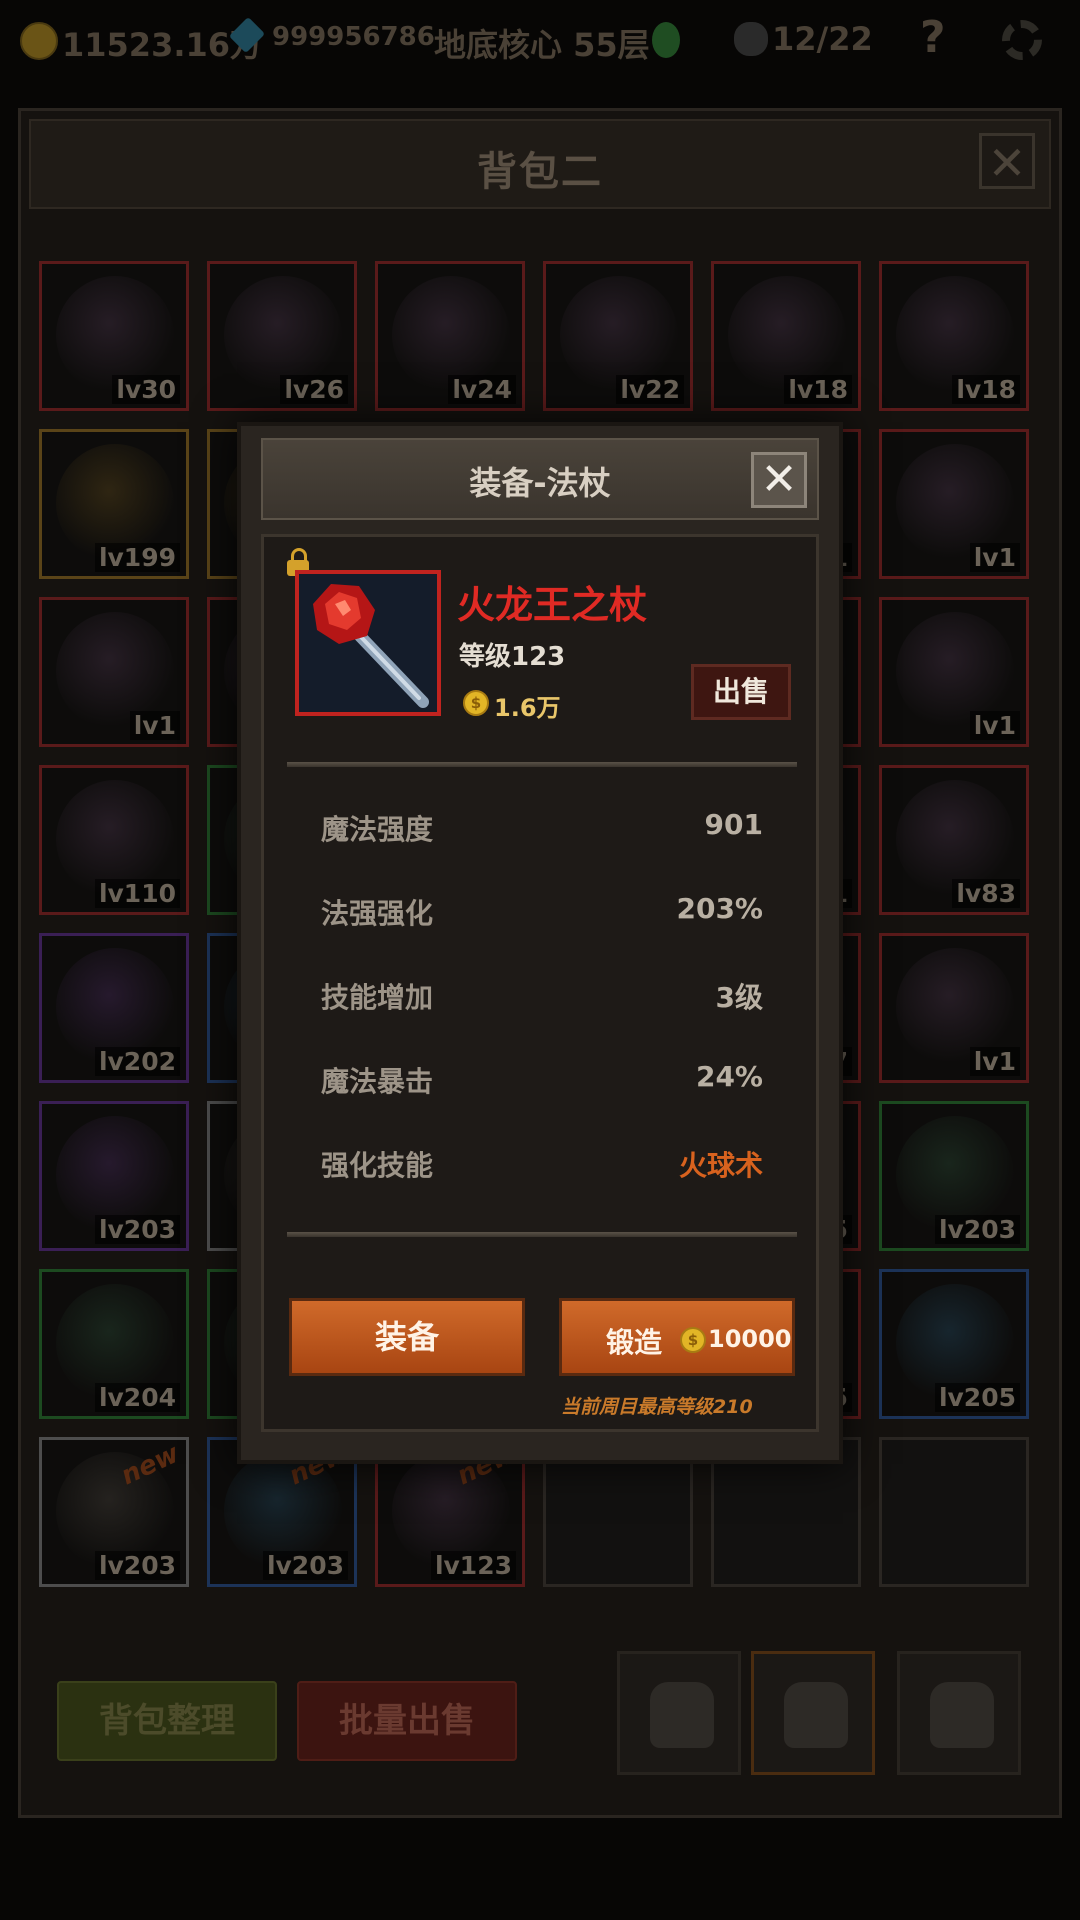 This screenshot has width=1080, height=1920. What do you see at coordinates (512, 657) in the screenshot?
I see `item-level: 等级123` at bounding box center [512, 657].